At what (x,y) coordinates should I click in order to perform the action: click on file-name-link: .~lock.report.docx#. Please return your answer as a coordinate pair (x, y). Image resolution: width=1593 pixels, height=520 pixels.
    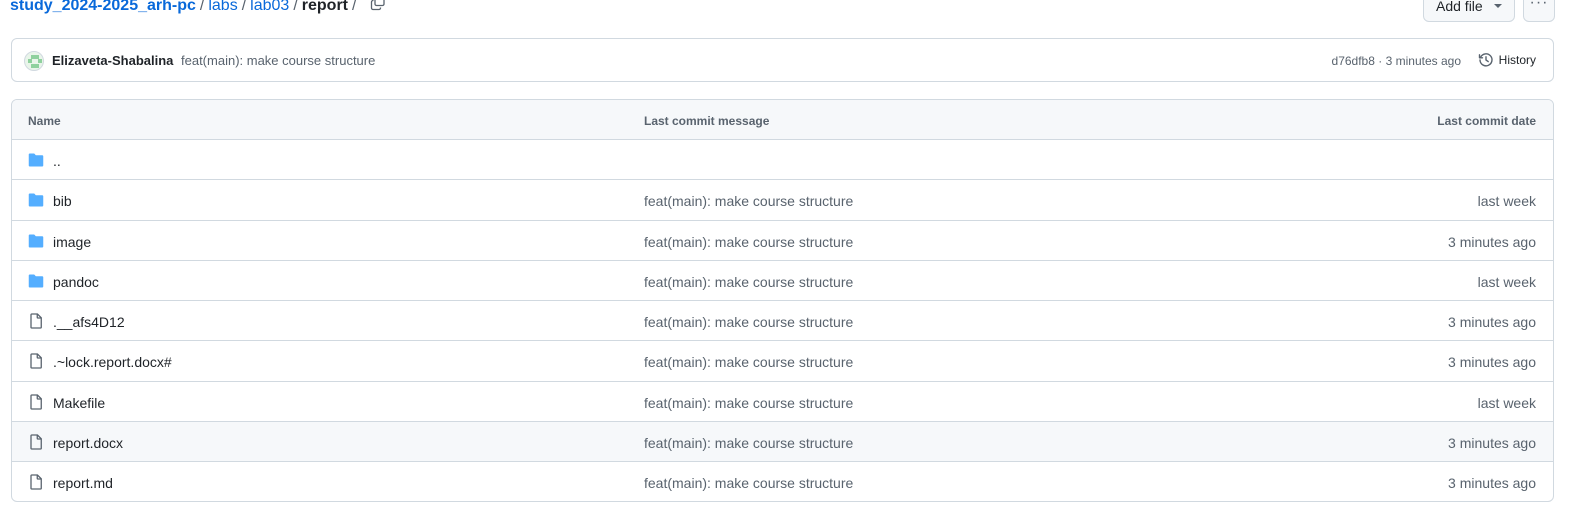
    Looking at the image, I should click on (112, 362).